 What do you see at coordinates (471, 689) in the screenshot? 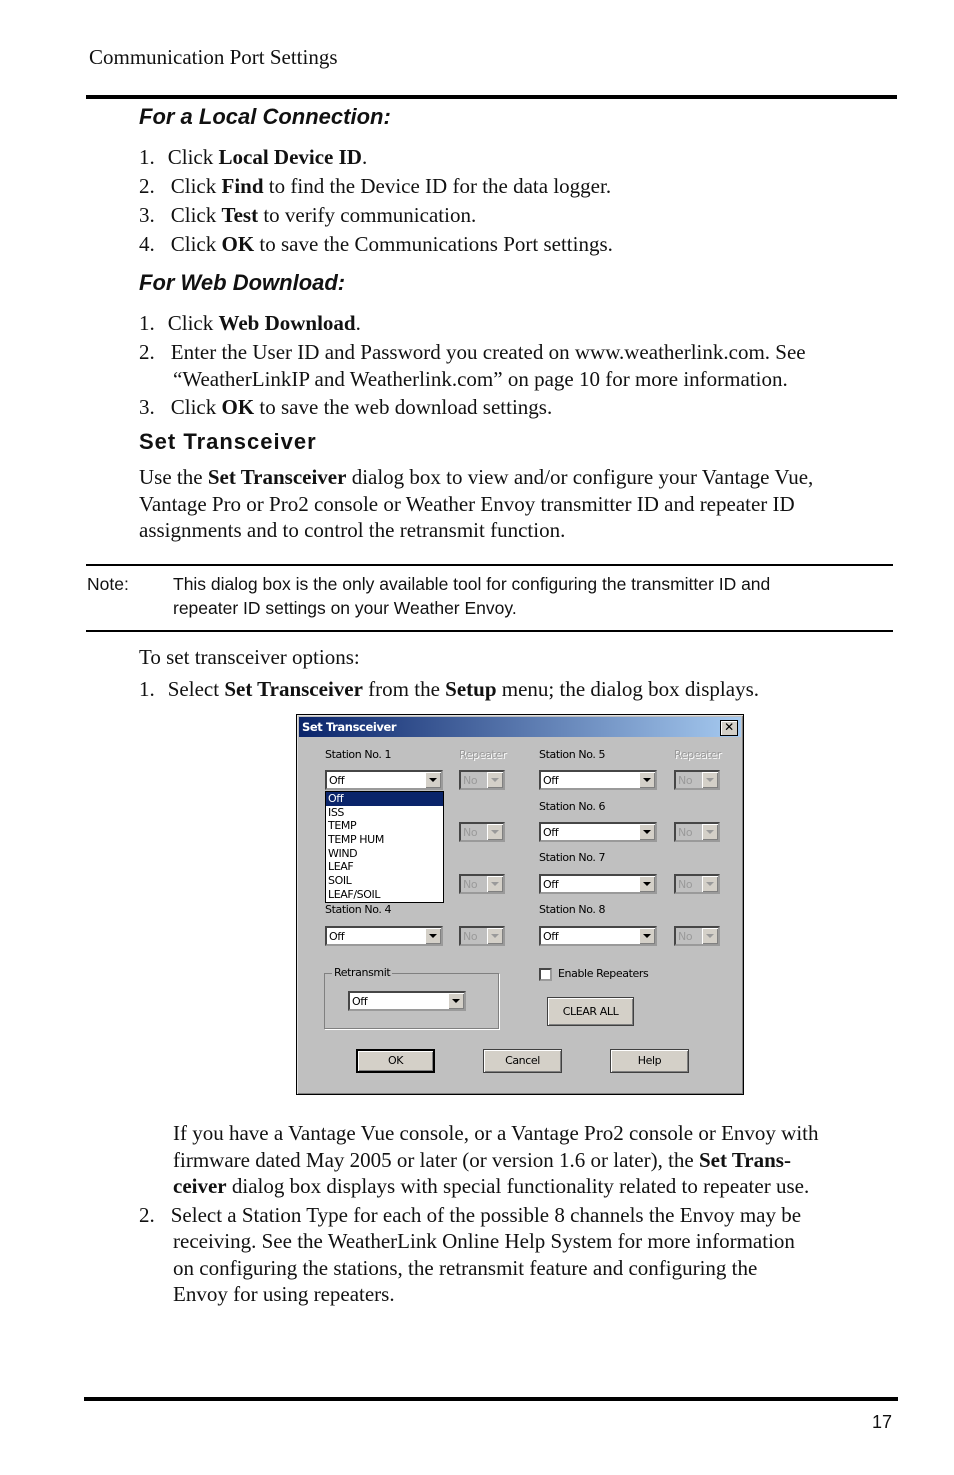
I see `text-bold: Setup` at bounding box center [471, 689].